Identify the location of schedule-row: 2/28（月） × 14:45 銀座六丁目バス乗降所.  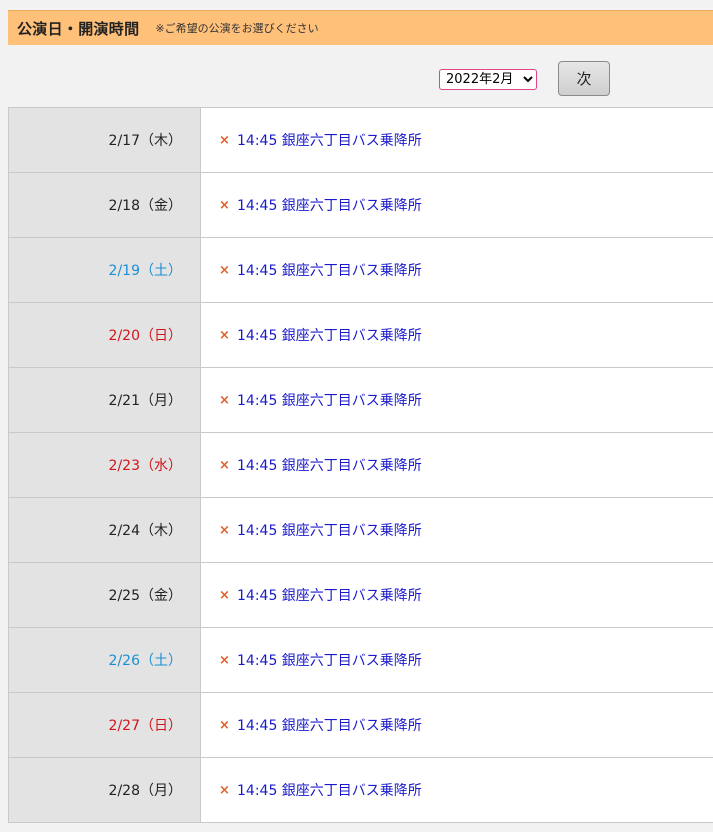
(361, 790).